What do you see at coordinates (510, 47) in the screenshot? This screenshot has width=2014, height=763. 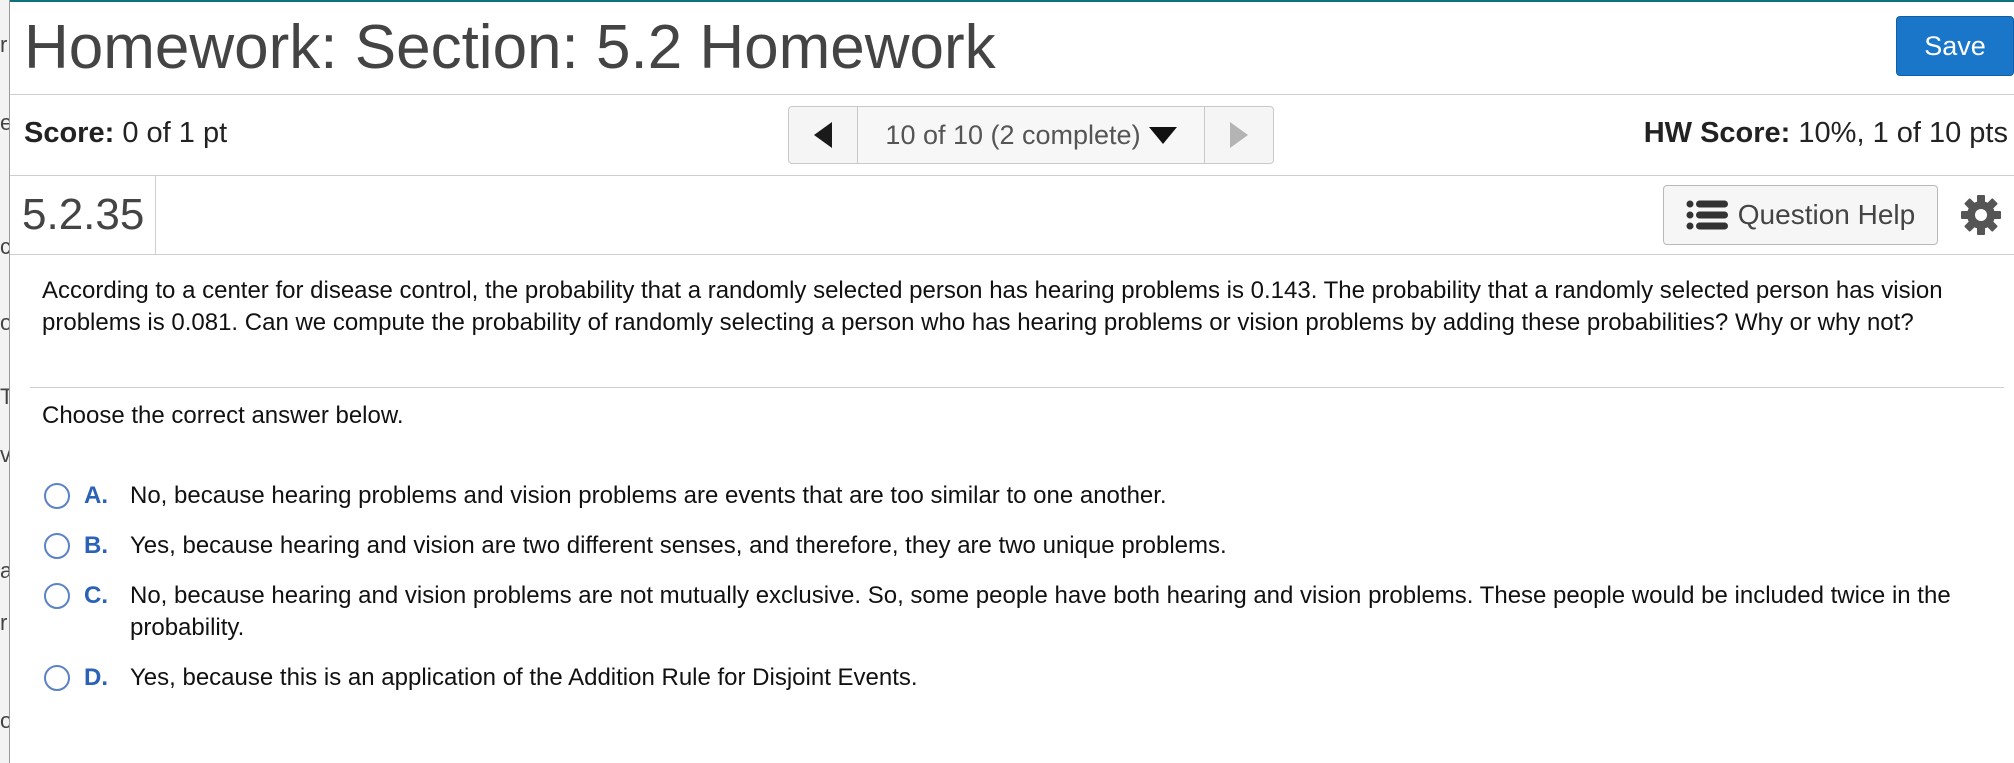 I see `page-title: Homework: Section: 5.2 Homework` at bounding box center [510, 47].